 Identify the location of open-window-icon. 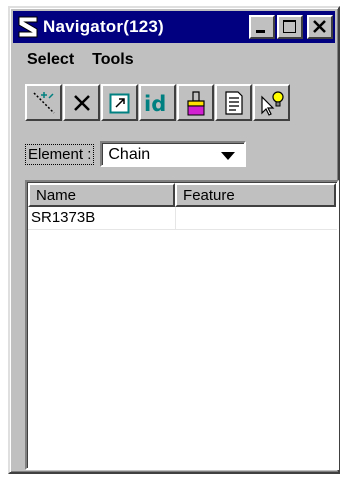
(119, 103).